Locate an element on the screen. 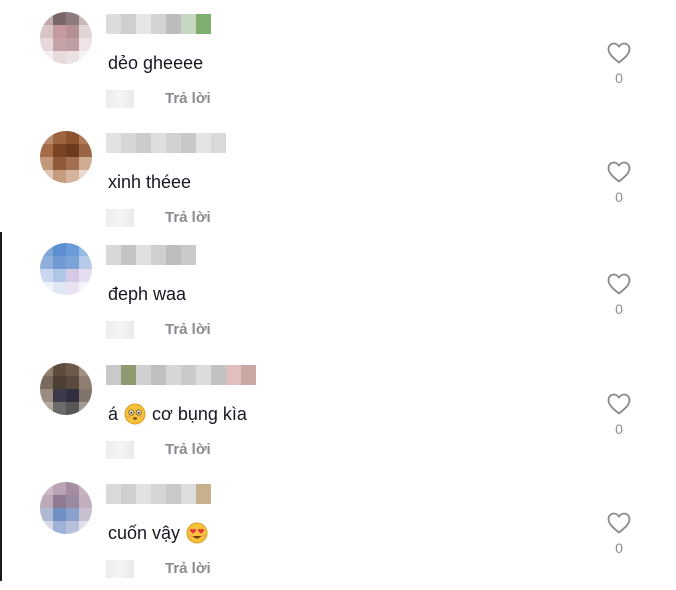 The height and width of the screenshot is (590, 676). comment-text: á cơ bụng kìa is located at coordinates (177, 414).